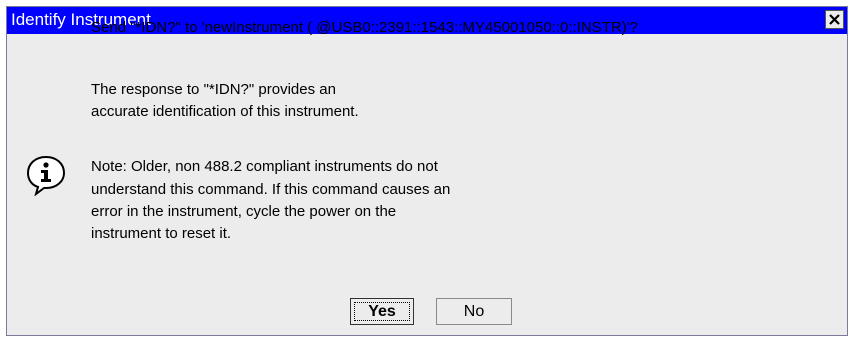  I want to click on response-line-1: The response to "*IDN?" provides an, so click(213, 89).